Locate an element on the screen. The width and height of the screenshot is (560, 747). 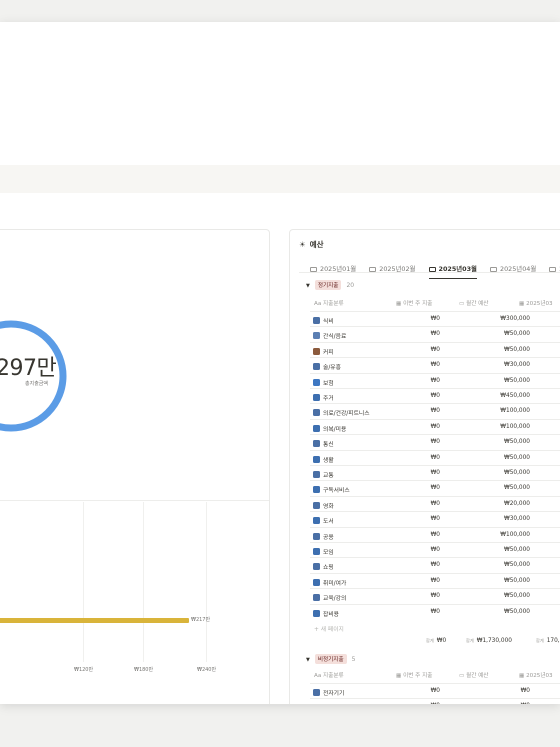
row-category: 모임 is located at coordinates (323, 551).